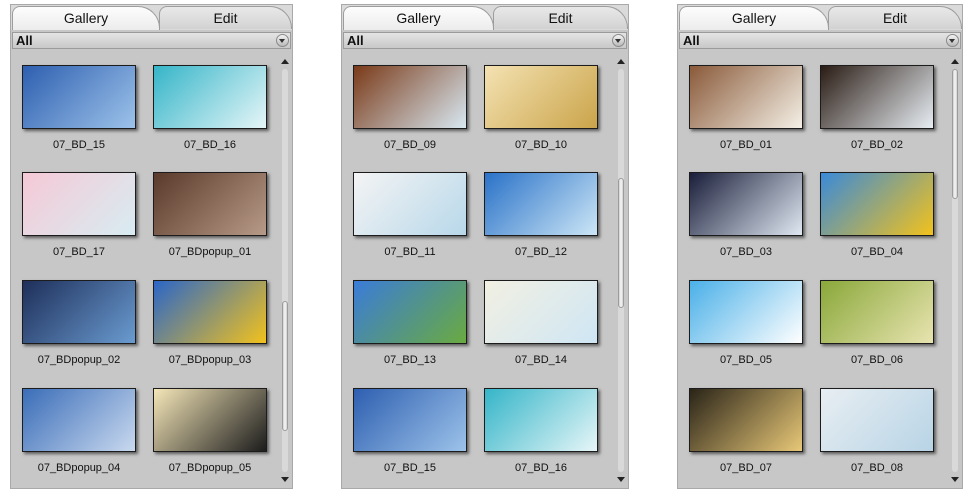 The width and height of the screenshot is (966, 492). I want to click on gallery-item: 07_BDpopup_05, so click(210, 426).